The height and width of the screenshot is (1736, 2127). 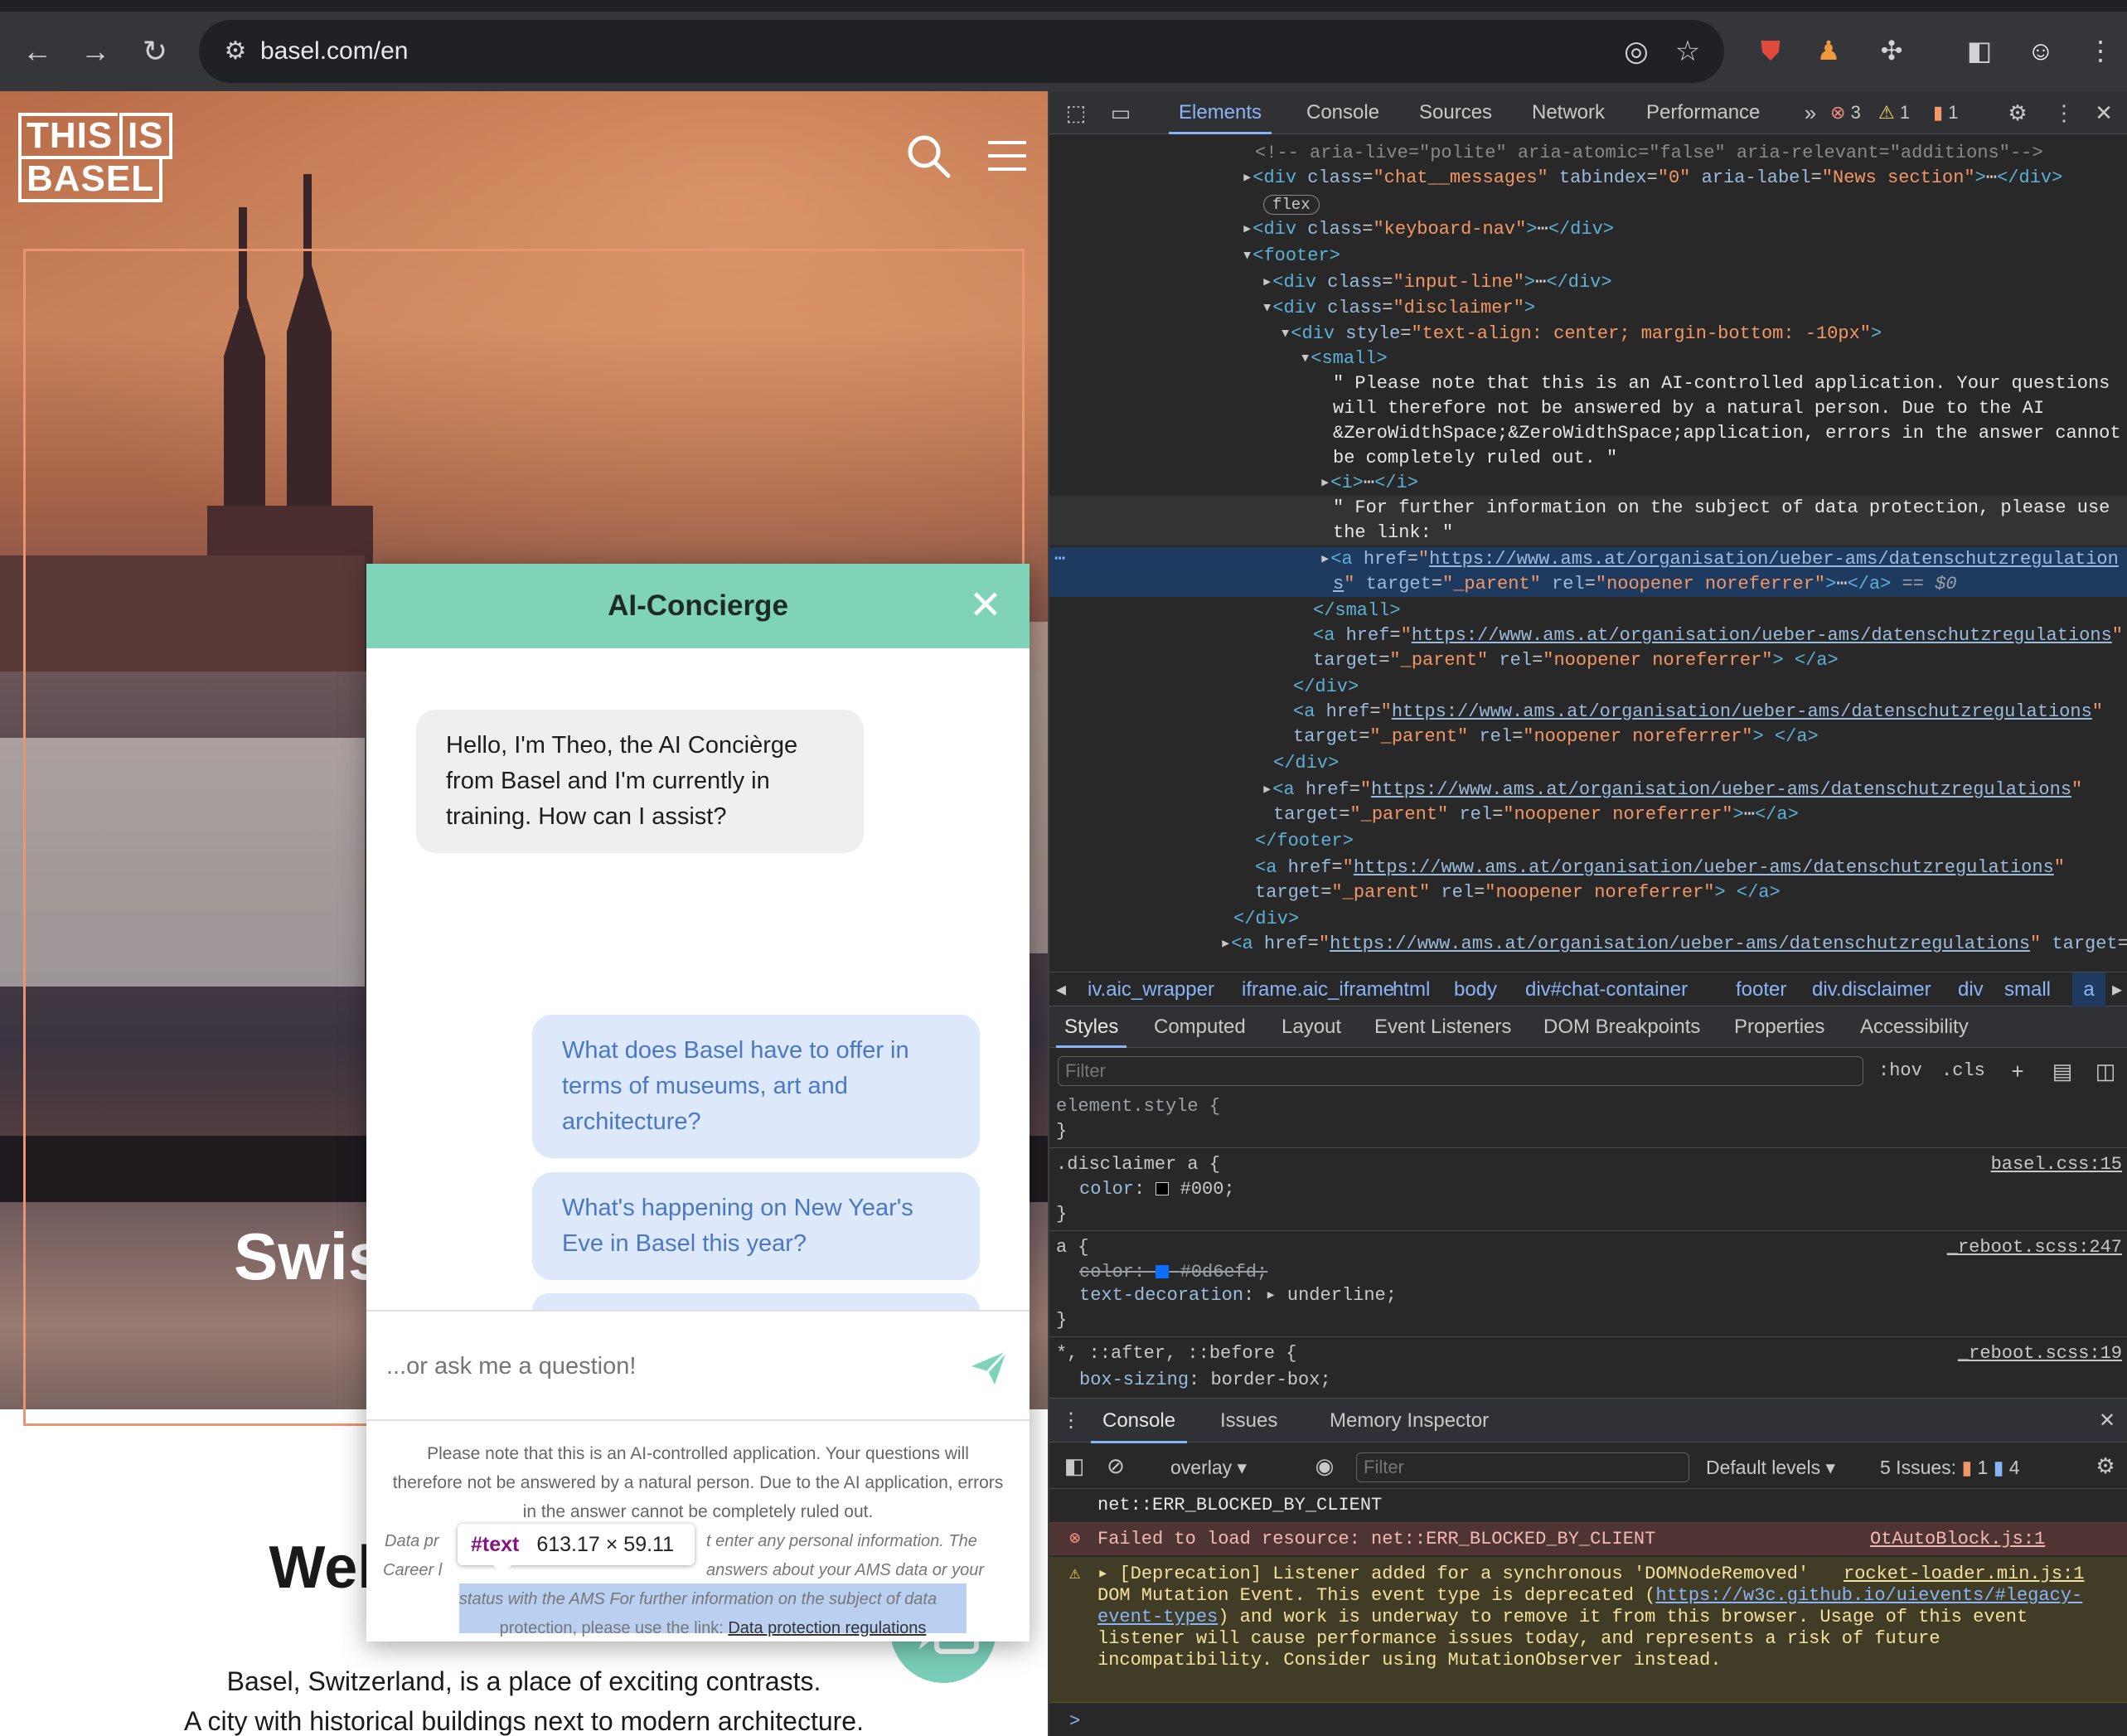 I want to click on console-sidebar-icon: ◧, so click(x=1074, y=1466).